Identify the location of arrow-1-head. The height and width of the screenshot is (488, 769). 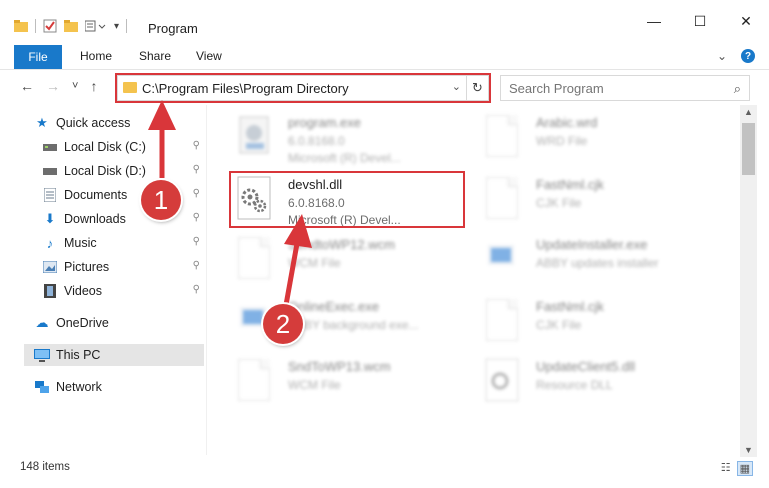
(162, 115).